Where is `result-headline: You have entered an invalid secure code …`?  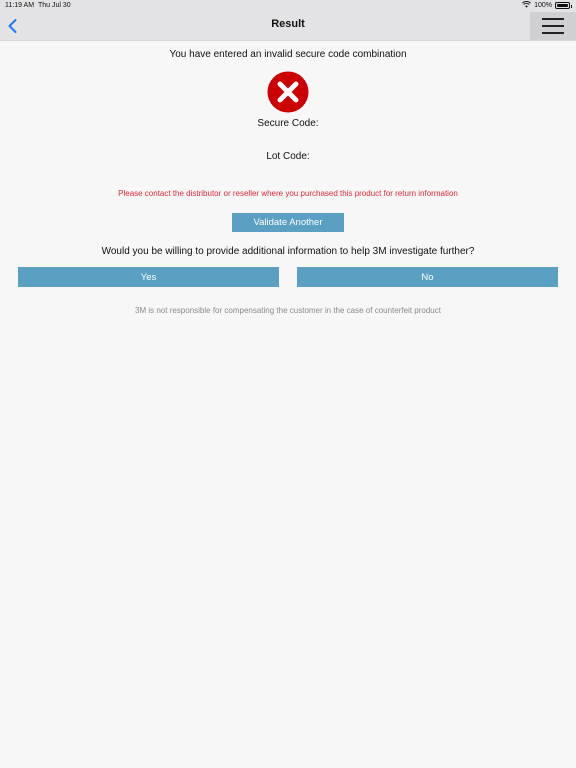 result-headline: You have entered an invalid secure code … is located at coordinates (288, 54).